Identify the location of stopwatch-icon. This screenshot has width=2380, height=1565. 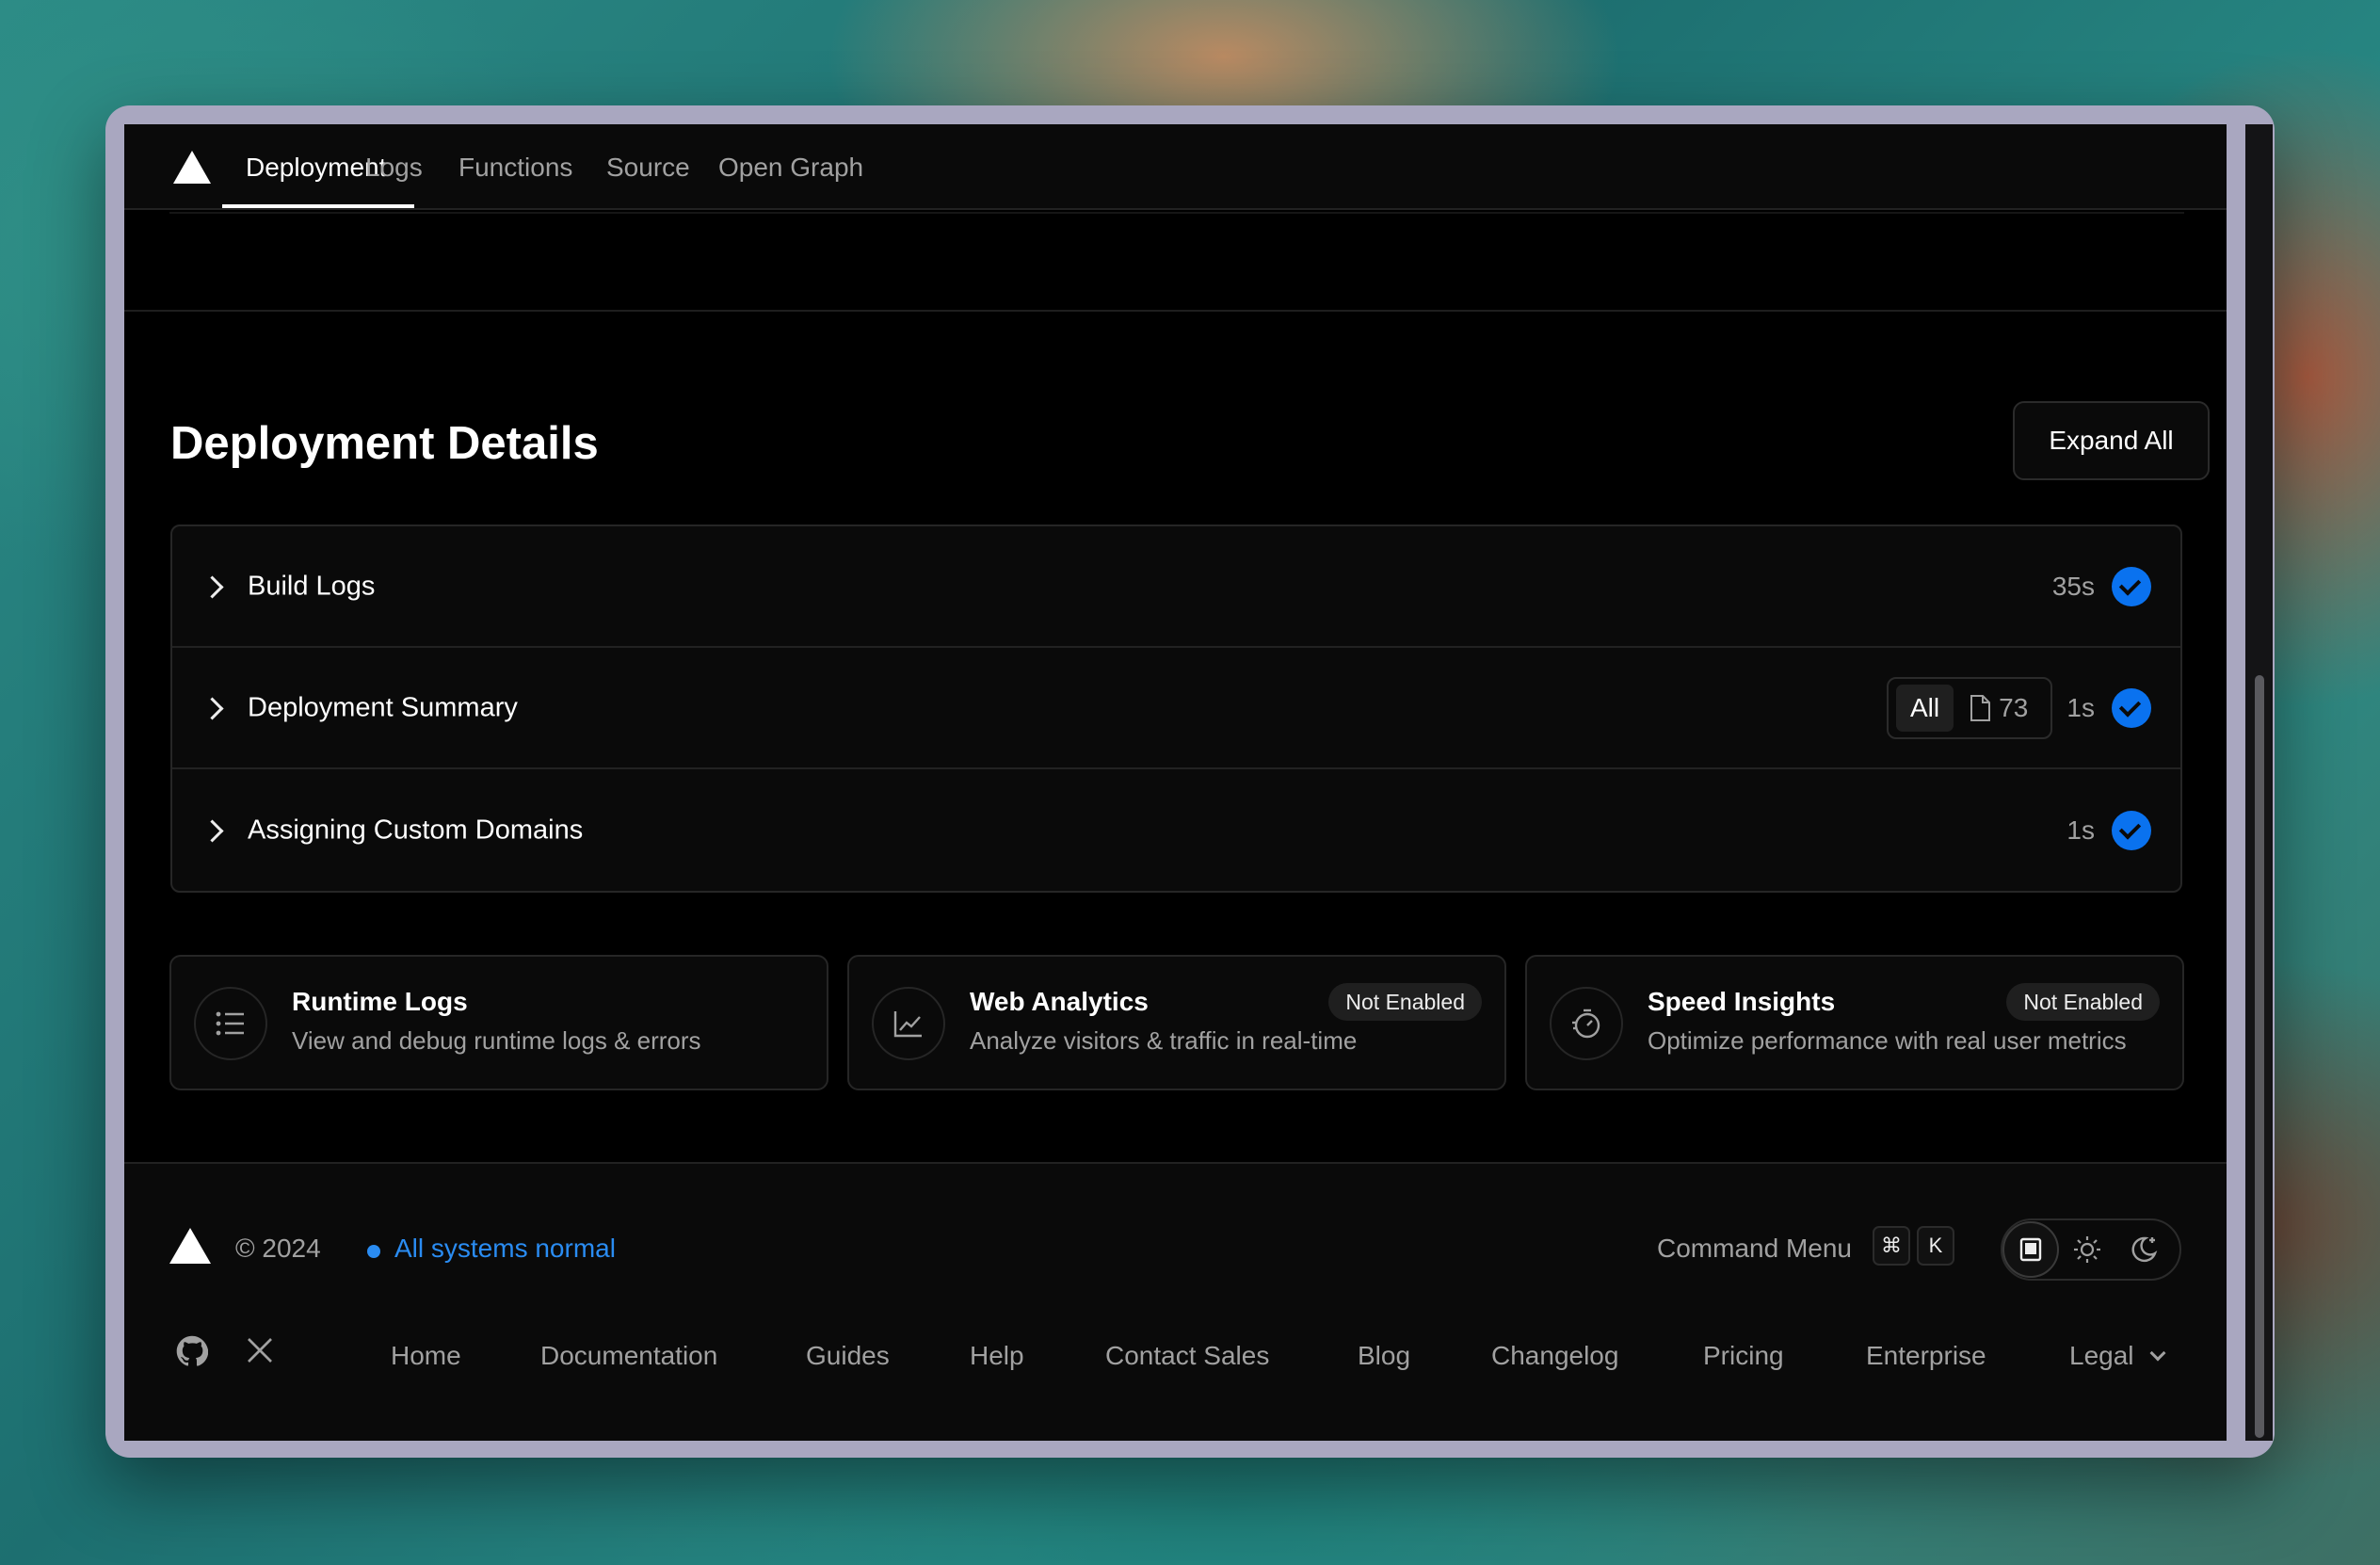
(1586, 1023).